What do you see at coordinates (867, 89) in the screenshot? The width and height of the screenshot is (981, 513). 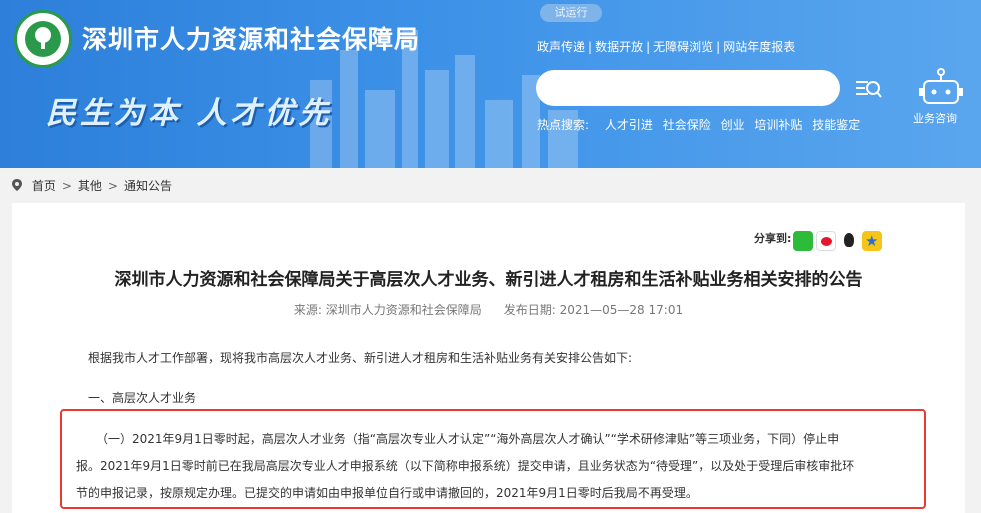 I see `search-icon` at bounding box center [867, 89].